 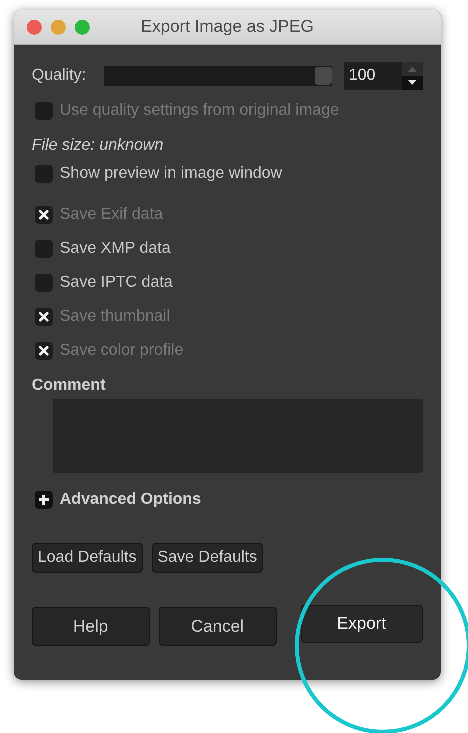 What do you see at coordinates (218, 76) in the screenshot?
I see `quality-slider` at bounding box center [218, 76].